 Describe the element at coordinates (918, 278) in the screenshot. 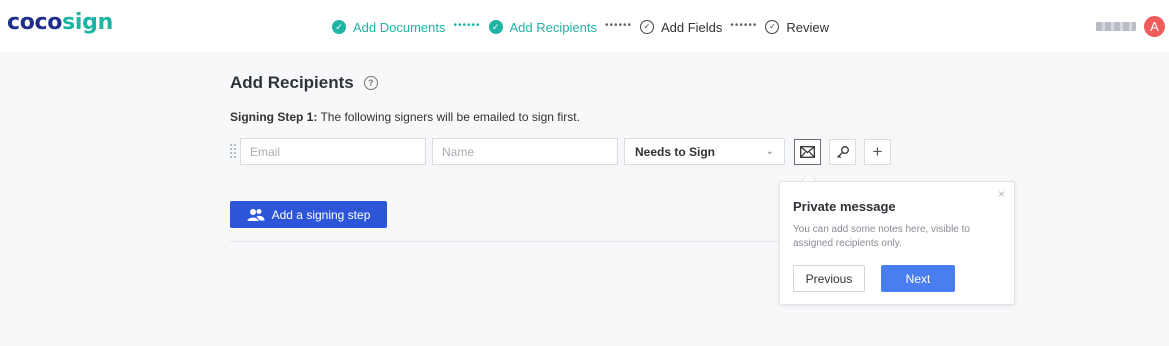

I see `next-button: Next` at that location.